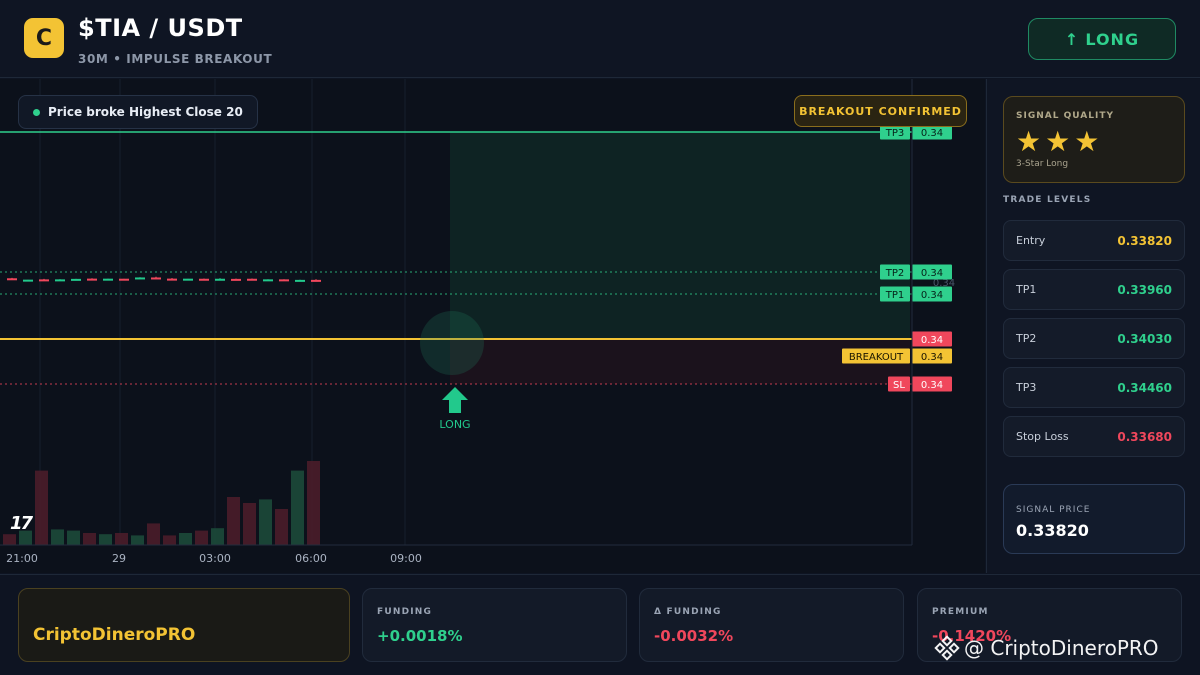 This screenshot has height=675, width=1200. I want to click on long-button: ↑ LONG, so click(1102, 39).